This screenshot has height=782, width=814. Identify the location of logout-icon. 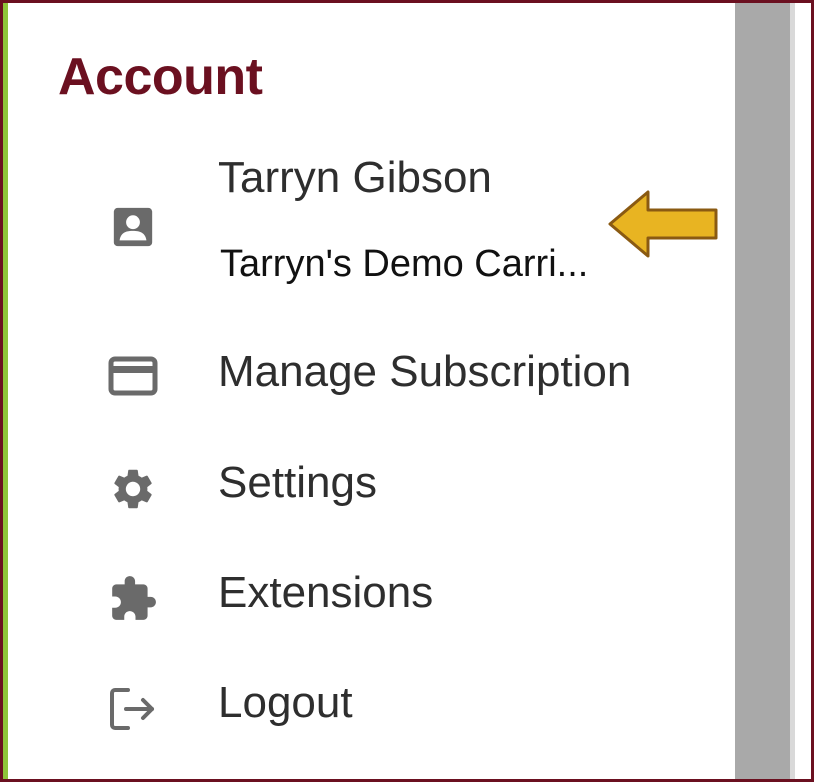
(133, 709).